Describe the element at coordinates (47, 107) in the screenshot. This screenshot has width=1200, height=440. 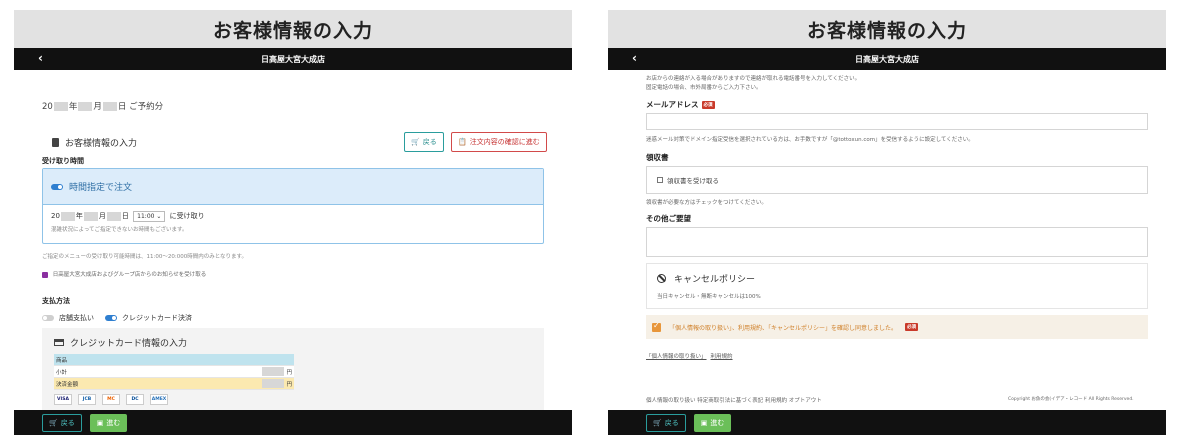
I see `reserve-prefix: 20` at that location.